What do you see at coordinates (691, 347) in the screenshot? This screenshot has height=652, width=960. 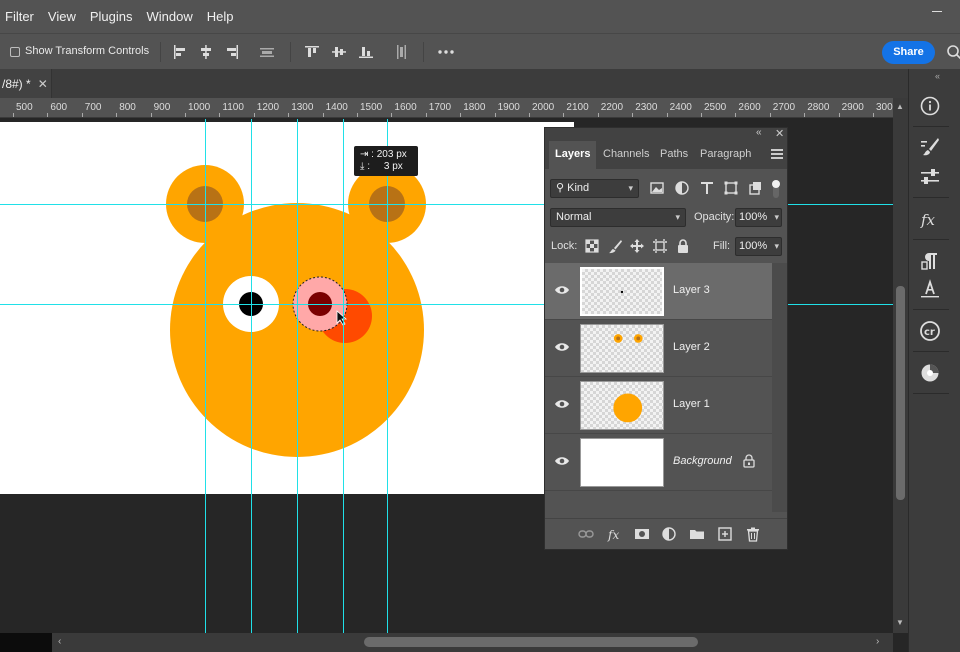 I see `layer-name: Layer 2` at bounding box center [691, 347].